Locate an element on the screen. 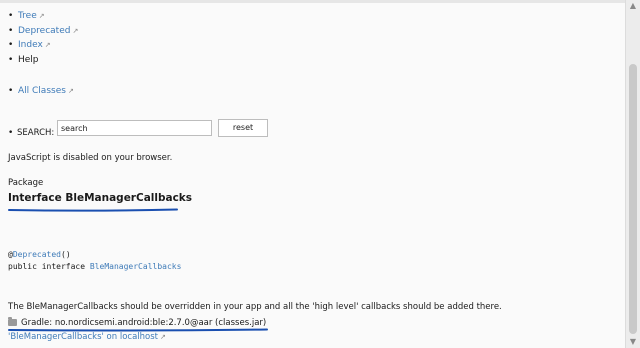  interface-name-link: BleManagerCallbacks is located at coordinates (136, 266).